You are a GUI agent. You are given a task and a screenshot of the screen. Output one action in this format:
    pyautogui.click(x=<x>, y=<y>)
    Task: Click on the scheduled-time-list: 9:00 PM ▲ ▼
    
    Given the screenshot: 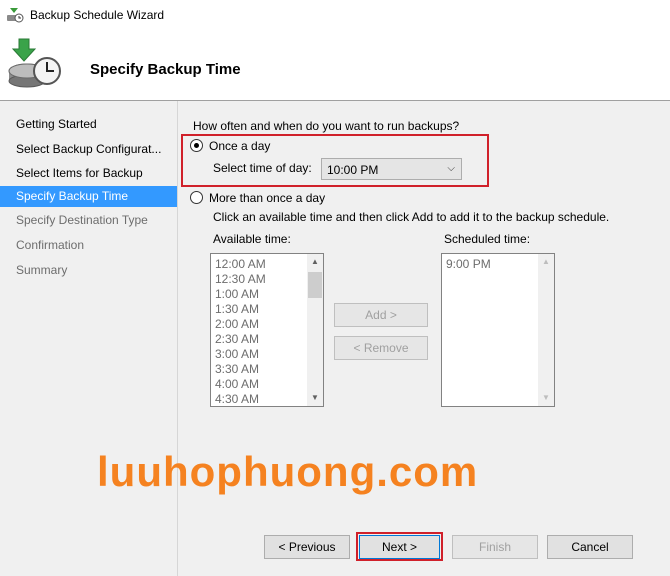 What is the action you would take?
    pyautogui.click(x=498, y=330)
    